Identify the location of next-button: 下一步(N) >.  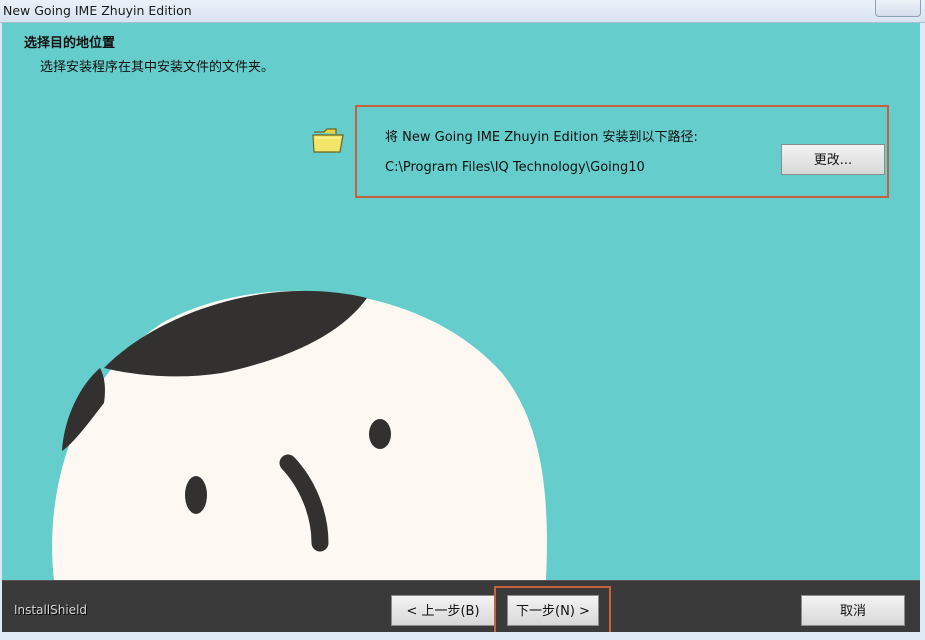
(553, 610).